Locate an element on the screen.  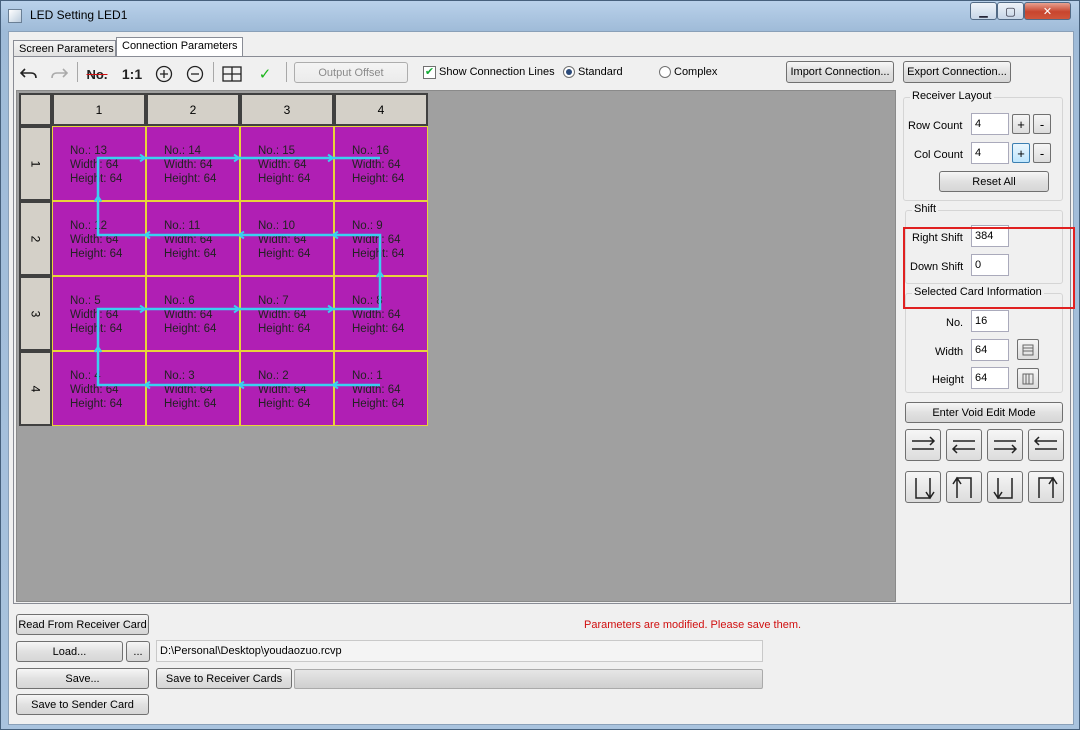
standard-label: Standard is located at coordinates (600, 72).